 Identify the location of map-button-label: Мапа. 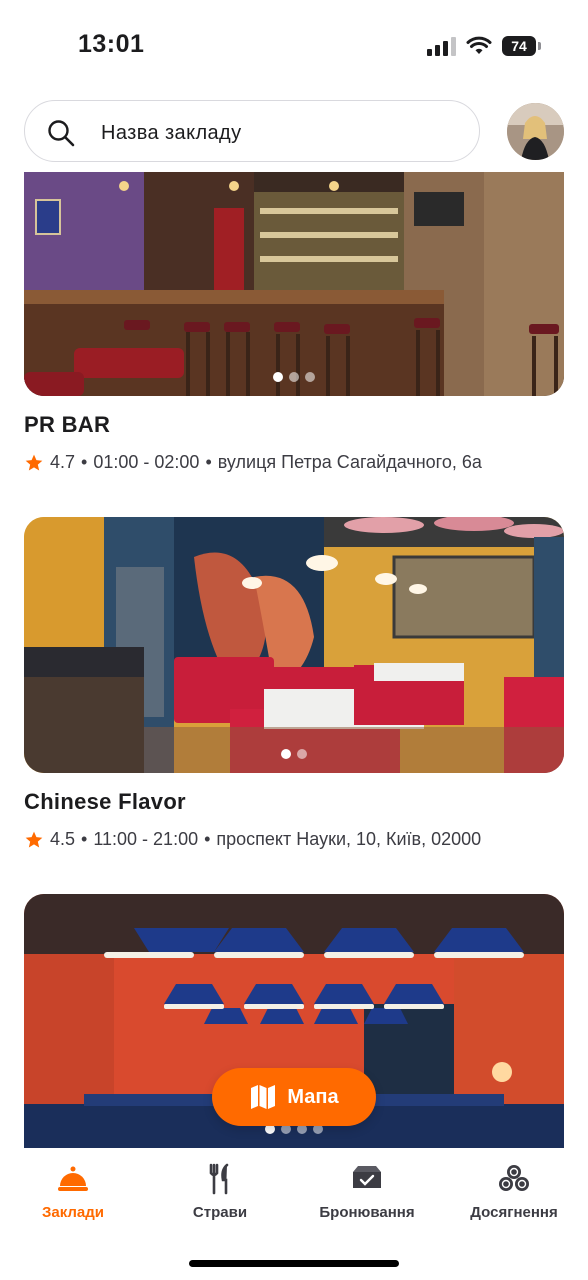
(313, 1096).